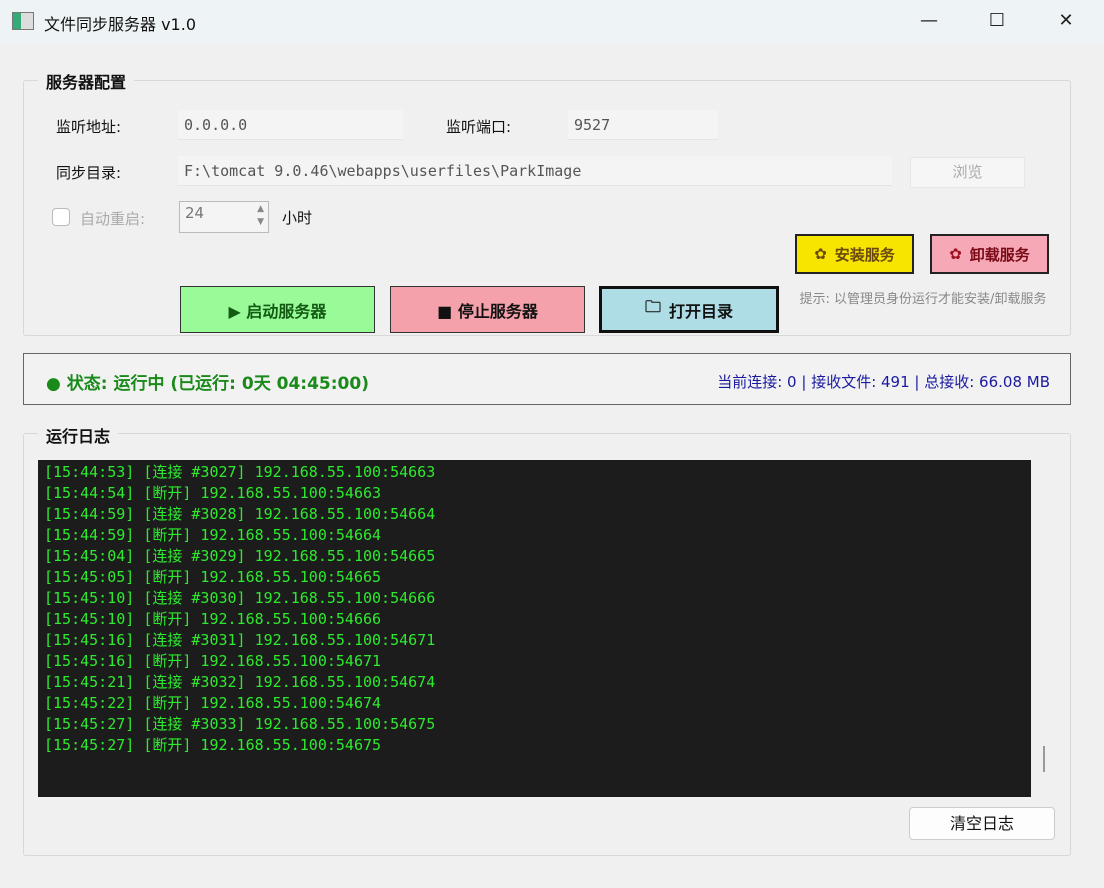 This screenshot has width=1104, height=888. What do you see at coordinates (643, 125) in the screenshot?
I see `port-input: 9527` at bounding box center [643, 125].